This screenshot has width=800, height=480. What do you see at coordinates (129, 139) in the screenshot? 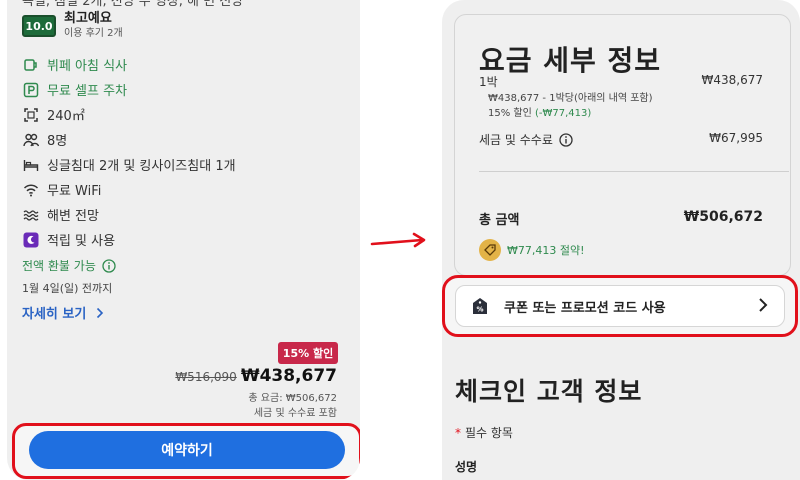
I see `amenity-occupancy: 8명` at bounding box center [129, 139].